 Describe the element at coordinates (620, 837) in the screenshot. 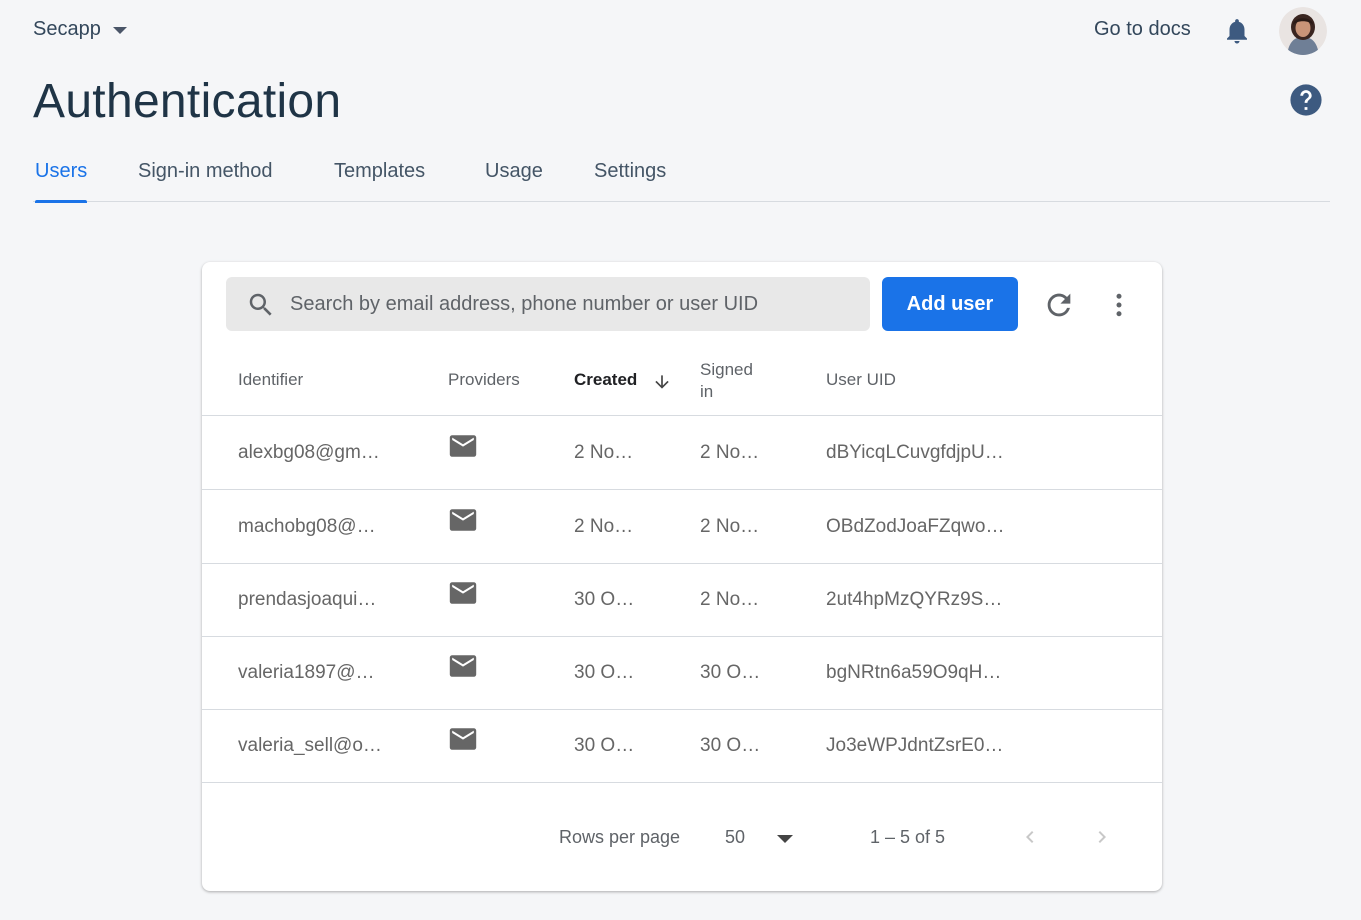

I see `rows-per-page-label: Rows per page` at that location.